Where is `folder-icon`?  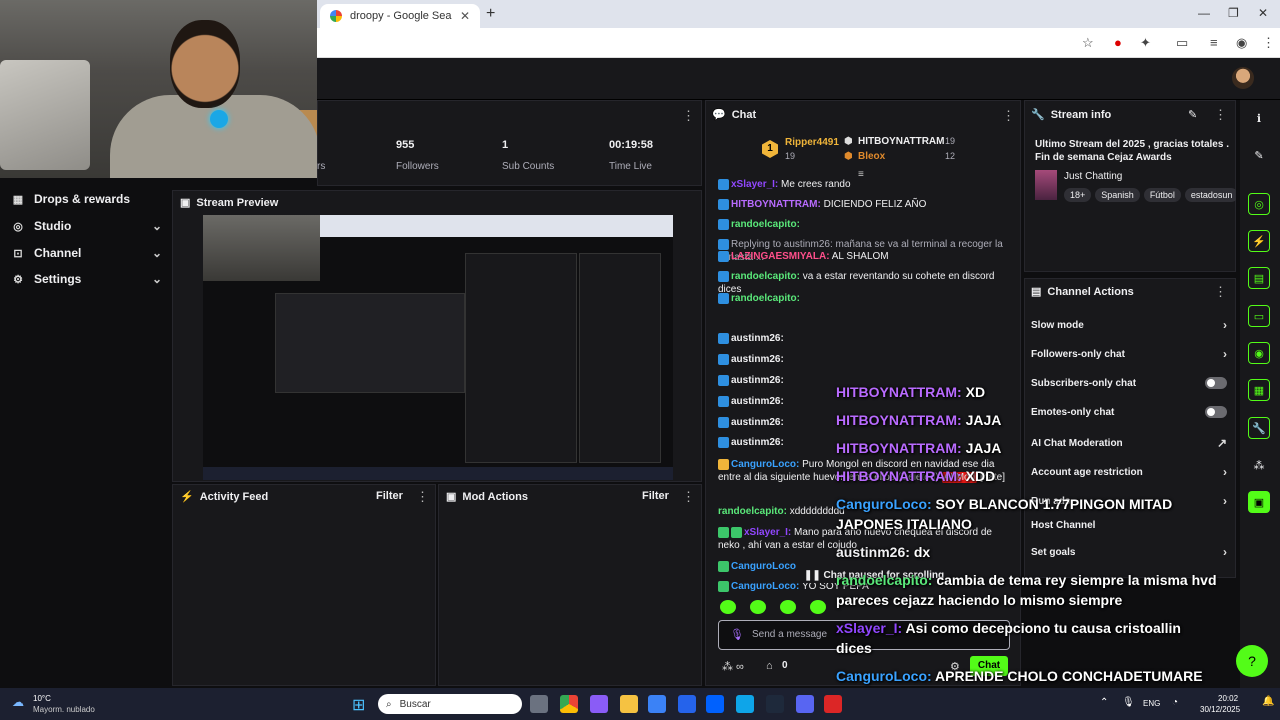 folder-icon is located at coordinates (629, 704).